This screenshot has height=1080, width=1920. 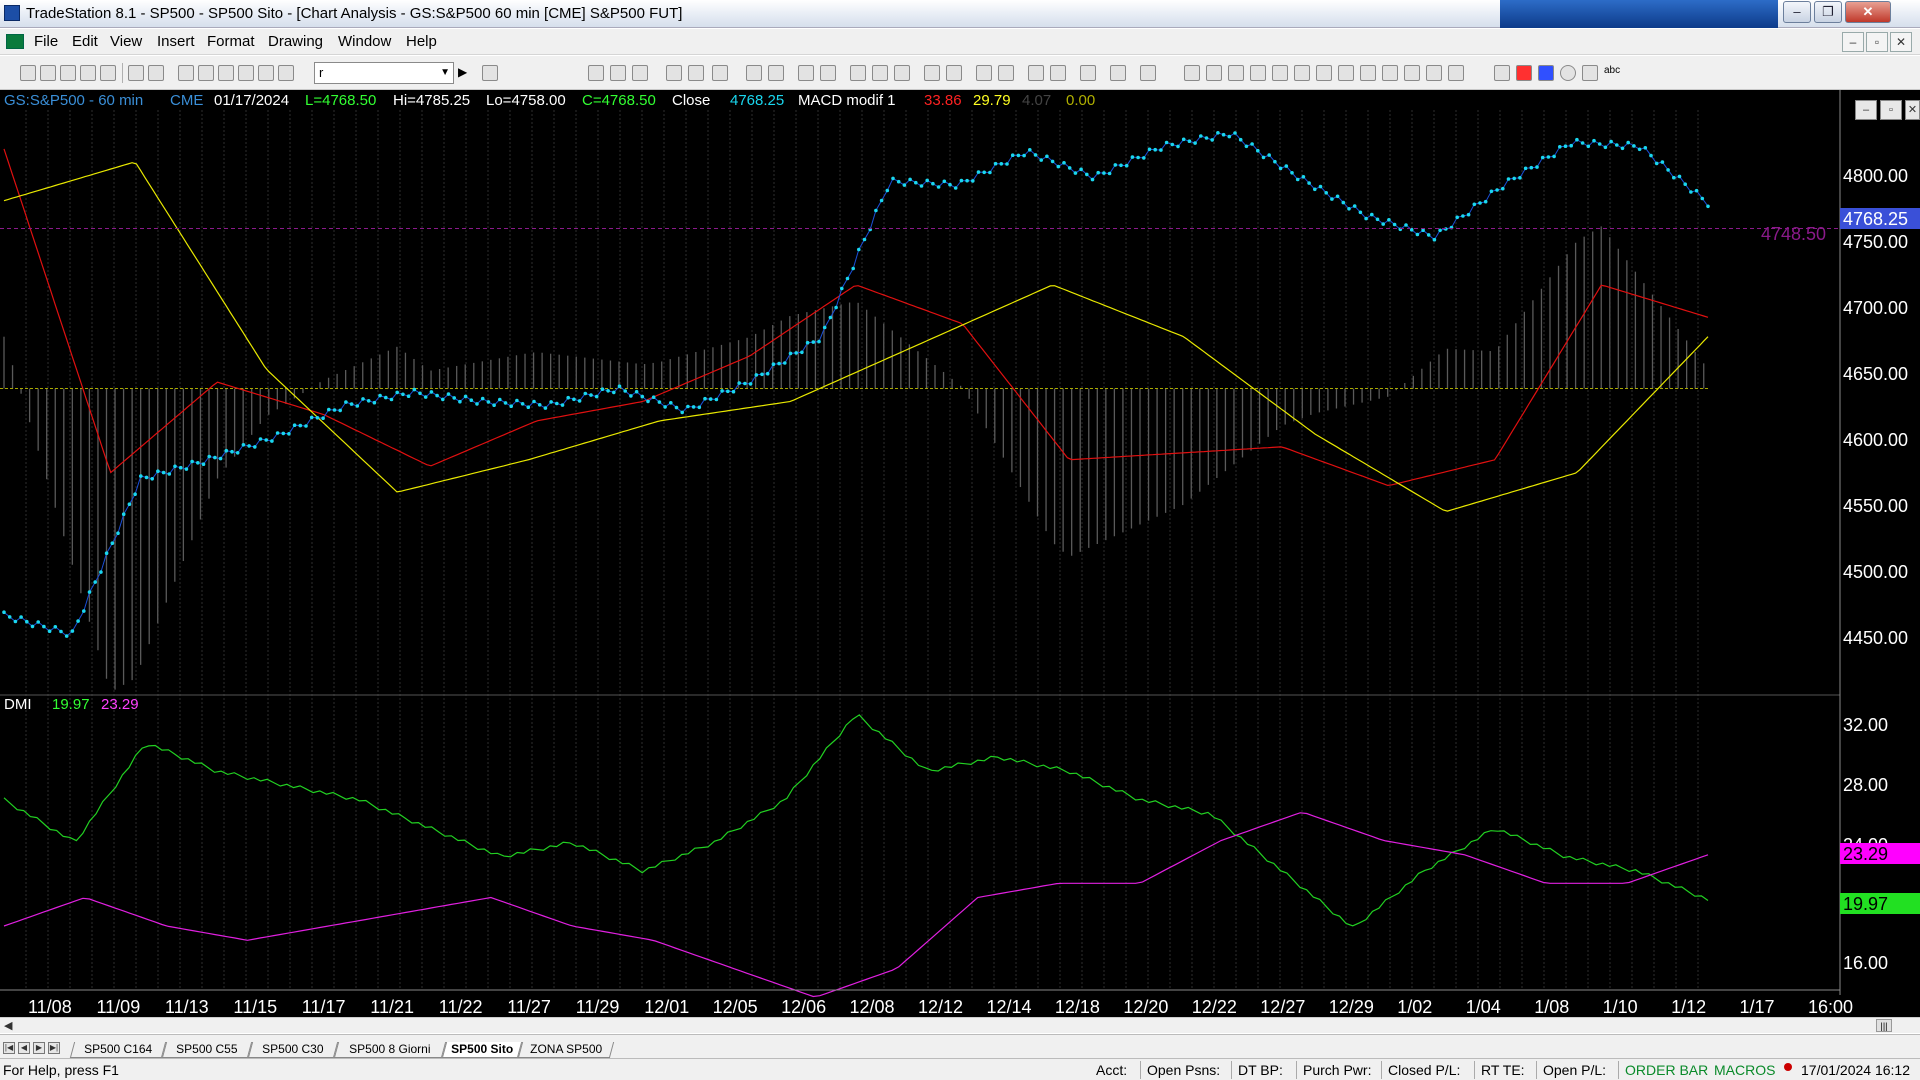 What do you see at coordinates (1866, 110) in the screenshot?
I see `chart-minimize-button: –` at bounding box center [1866, 110].